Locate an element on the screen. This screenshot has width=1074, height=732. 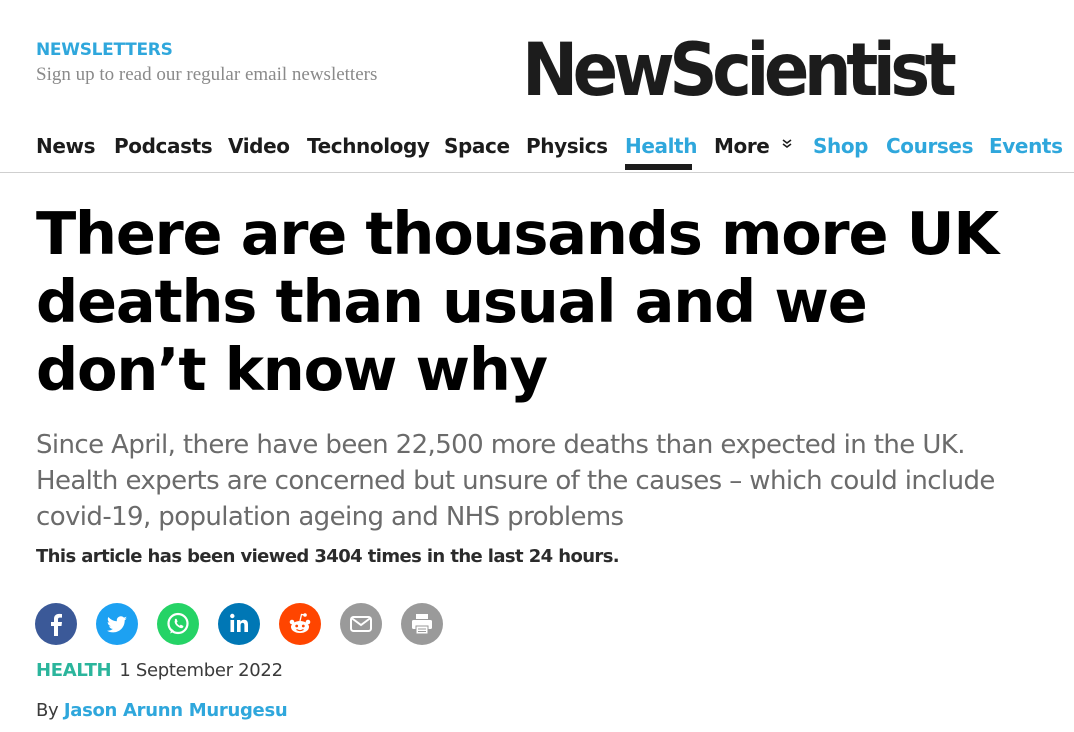
nav-item-events: Events is located at coordinates (1026, 146).